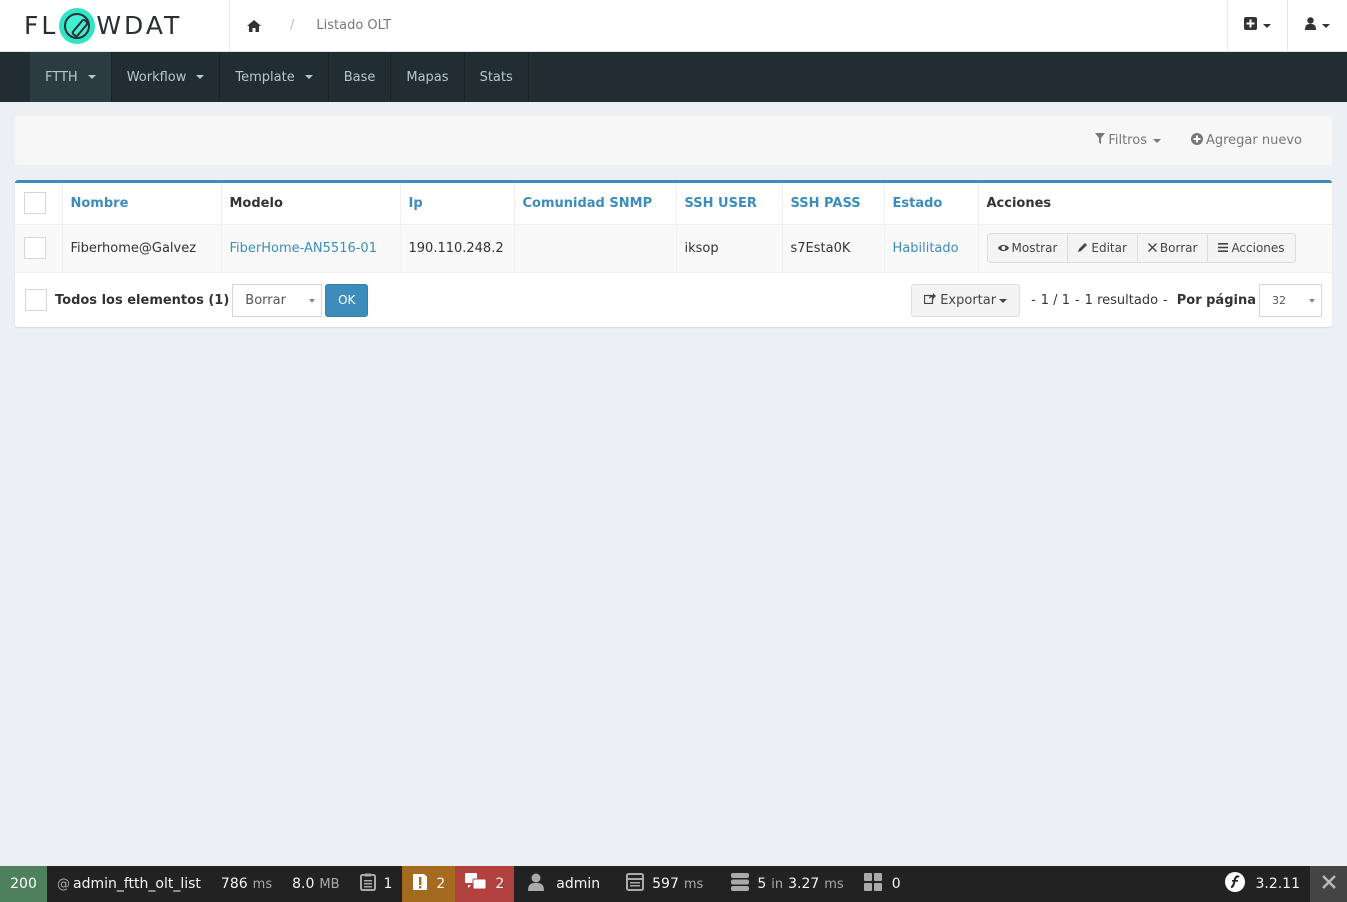 This screenshot has width=1347, height=902. I want to click on logo: FL WDAT, so click(115, 25).